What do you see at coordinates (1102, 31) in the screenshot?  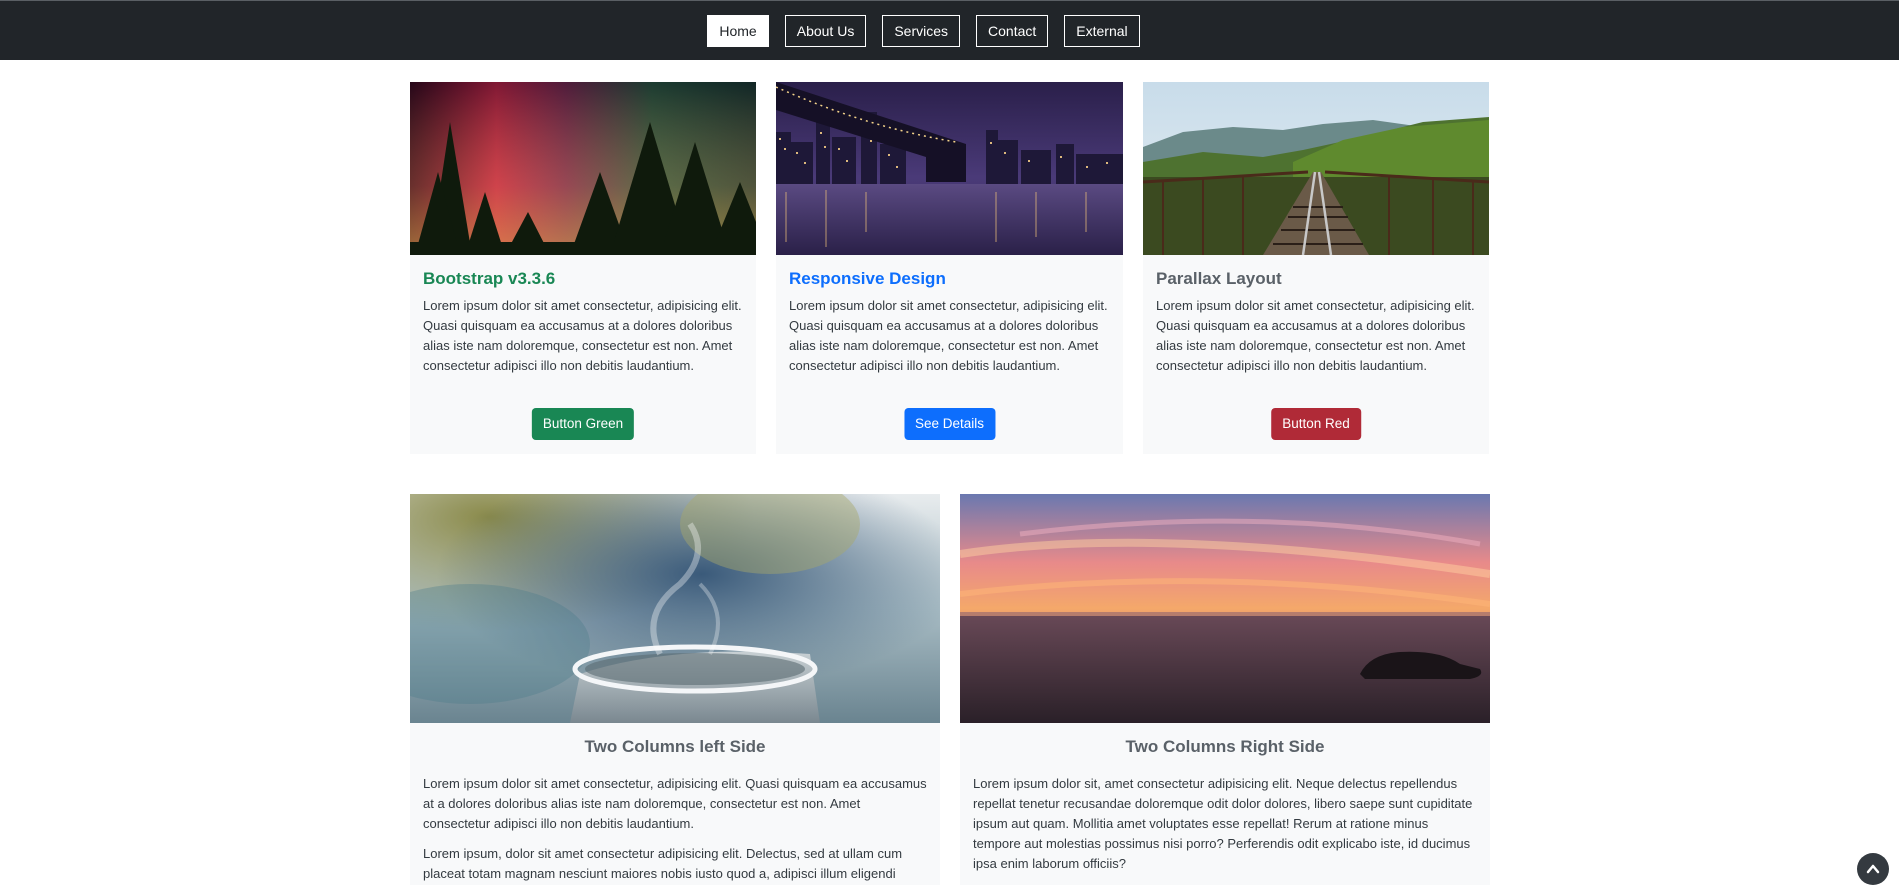 I see `nav-item-external: External` at bounding box center [1102, 31].